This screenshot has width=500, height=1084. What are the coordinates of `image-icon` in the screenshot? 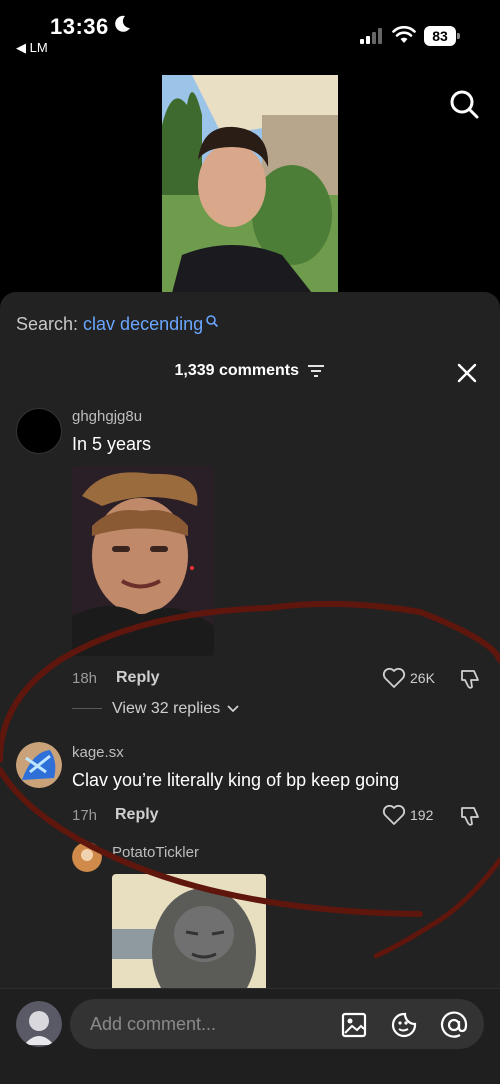 It's located at (354, 1025).